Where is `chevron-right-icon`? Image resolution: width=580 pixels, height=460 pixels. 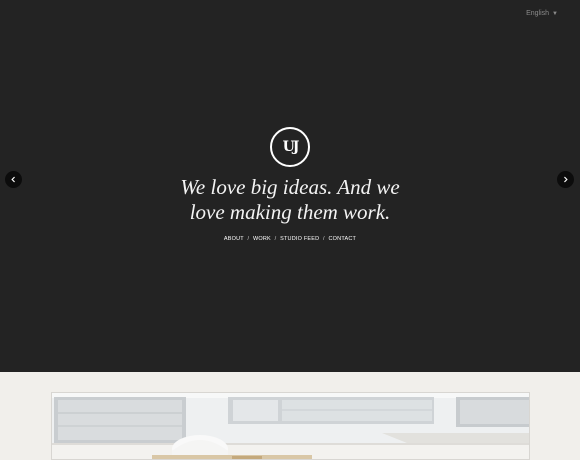
chevron-right-icon is located at coordinates (566, 179).